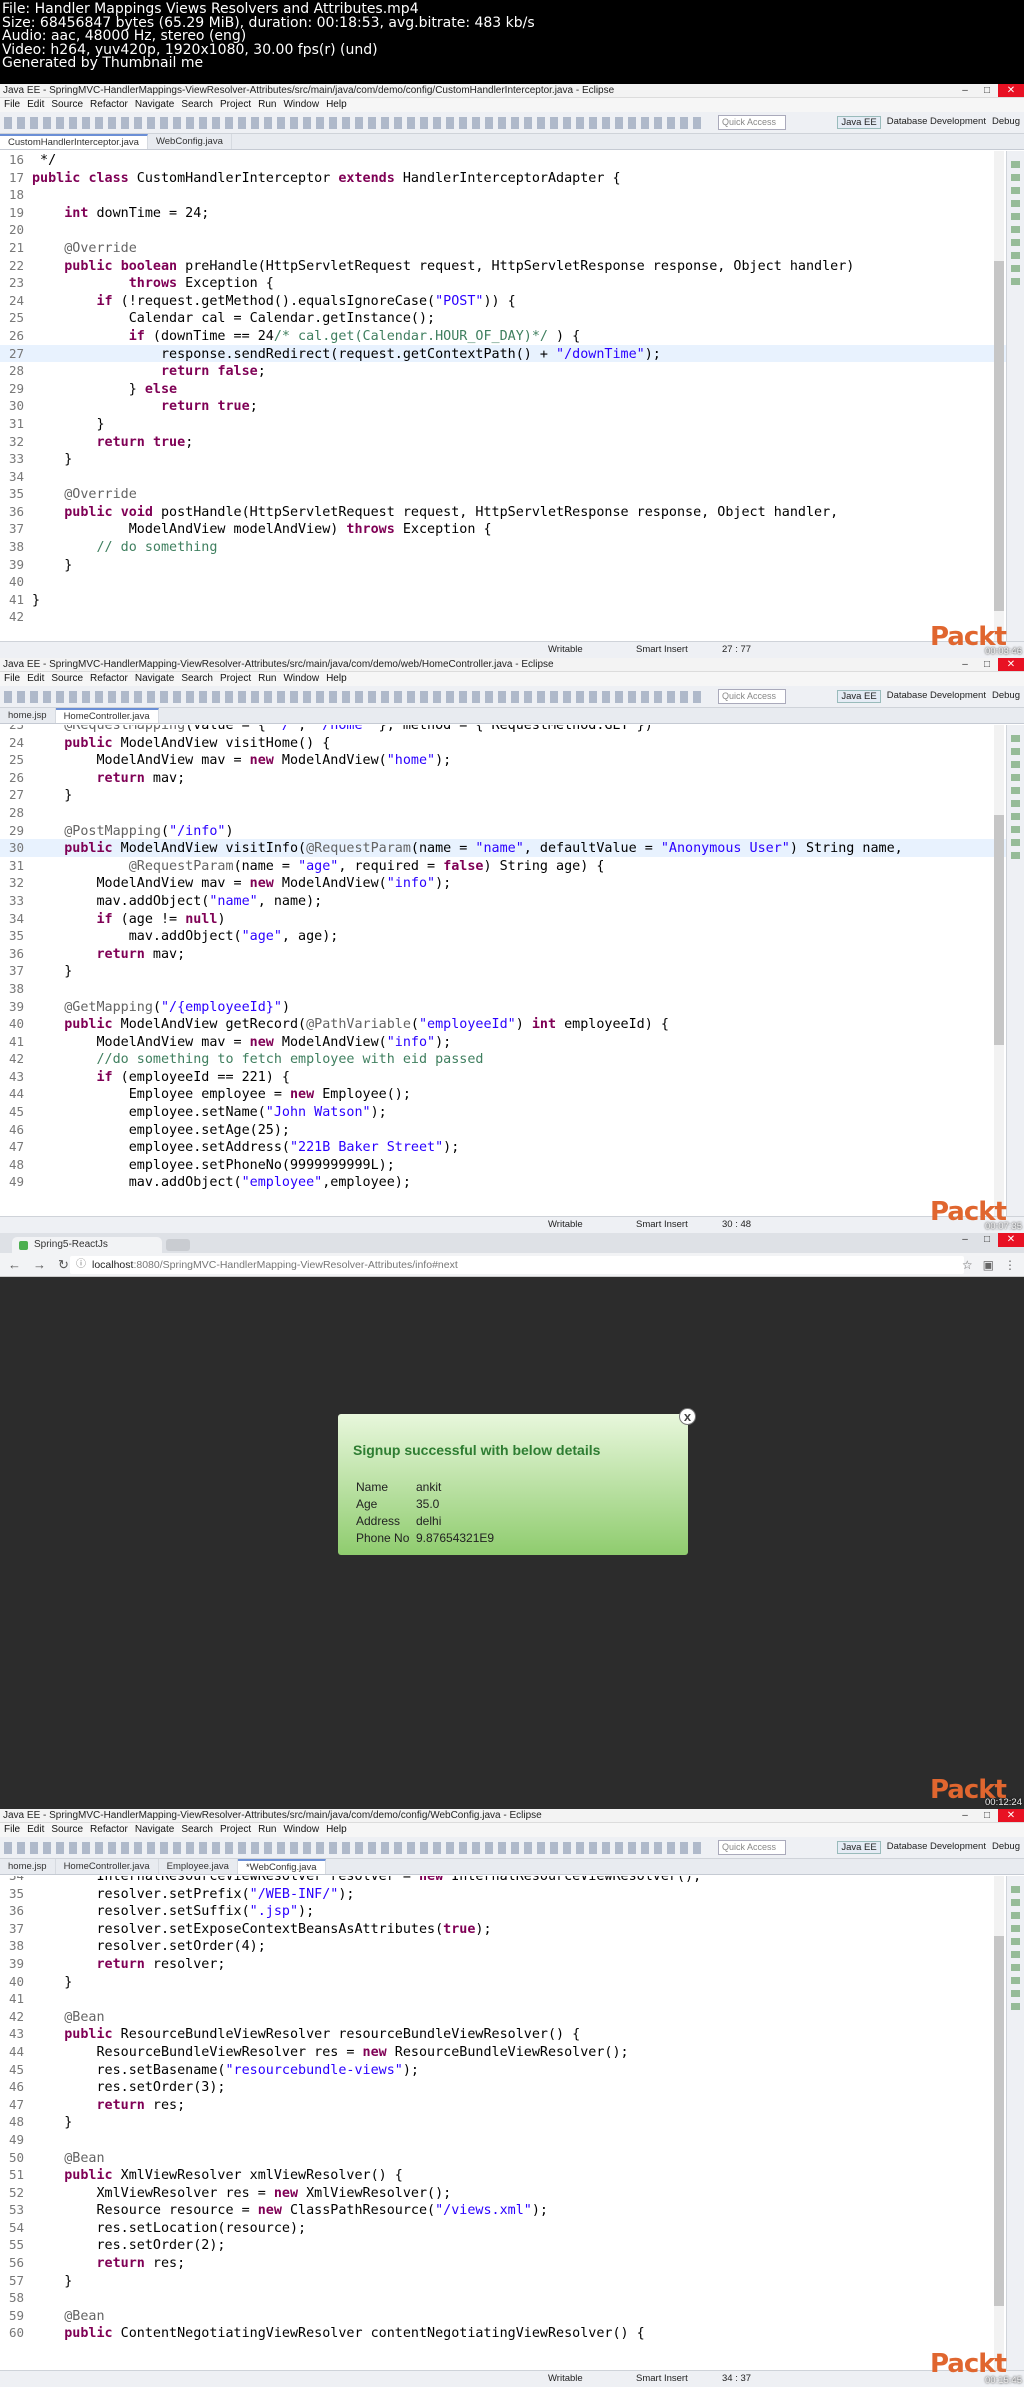 The width and height of the screenshot is (1024, 2387). I want to click on info-line: Generated by Thumbnail me, so click(103, 63).